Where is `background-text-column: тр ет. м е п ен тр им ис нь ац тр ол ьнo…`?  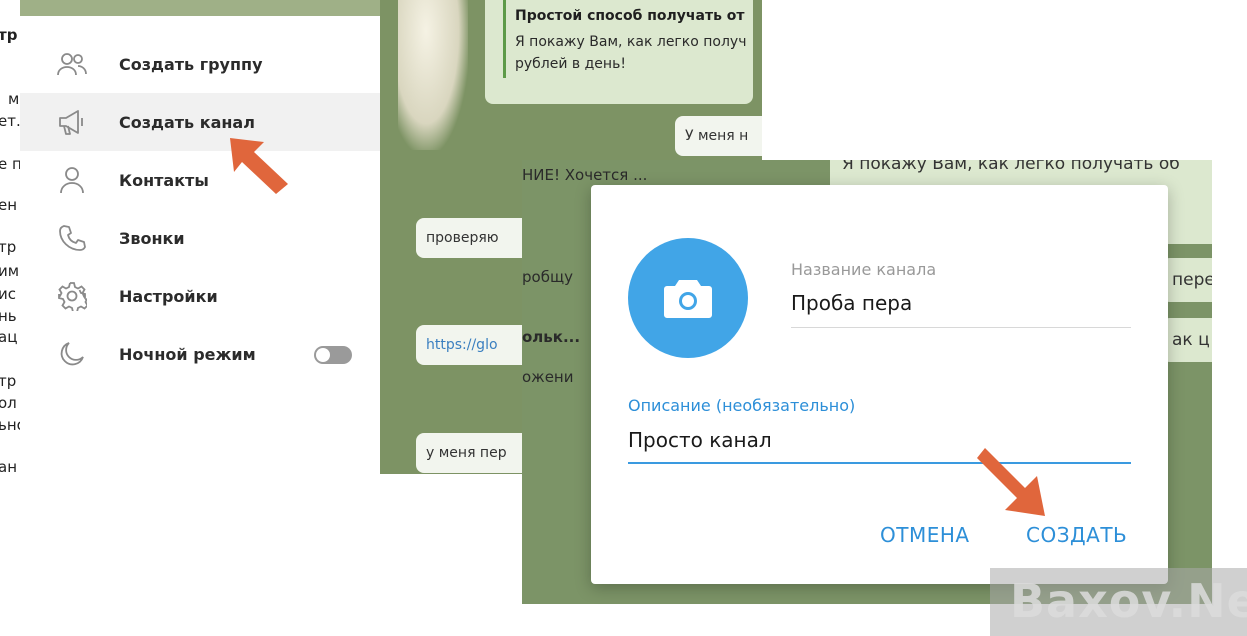 background-text-column: тр ет. м е п ен тр им ис нь ац тр ол ьнo… is located at coordinates (10, 240).